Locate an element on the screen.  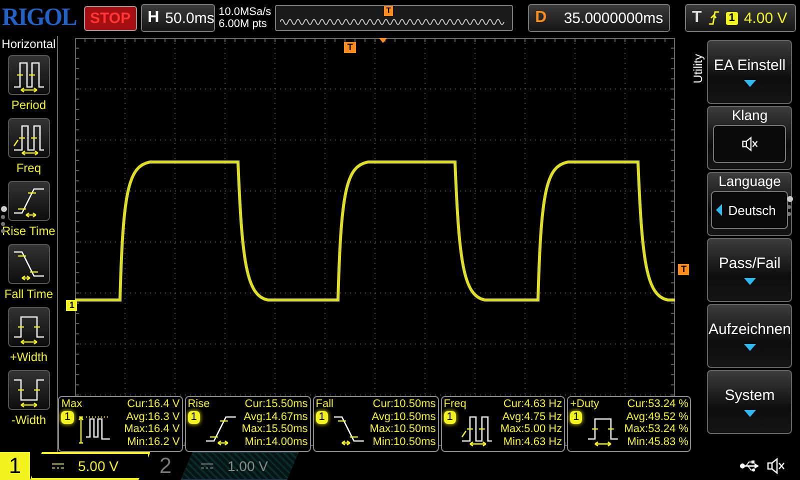
measurement-value: Cur:4.63 Hz is located at coordinates (532, 404).